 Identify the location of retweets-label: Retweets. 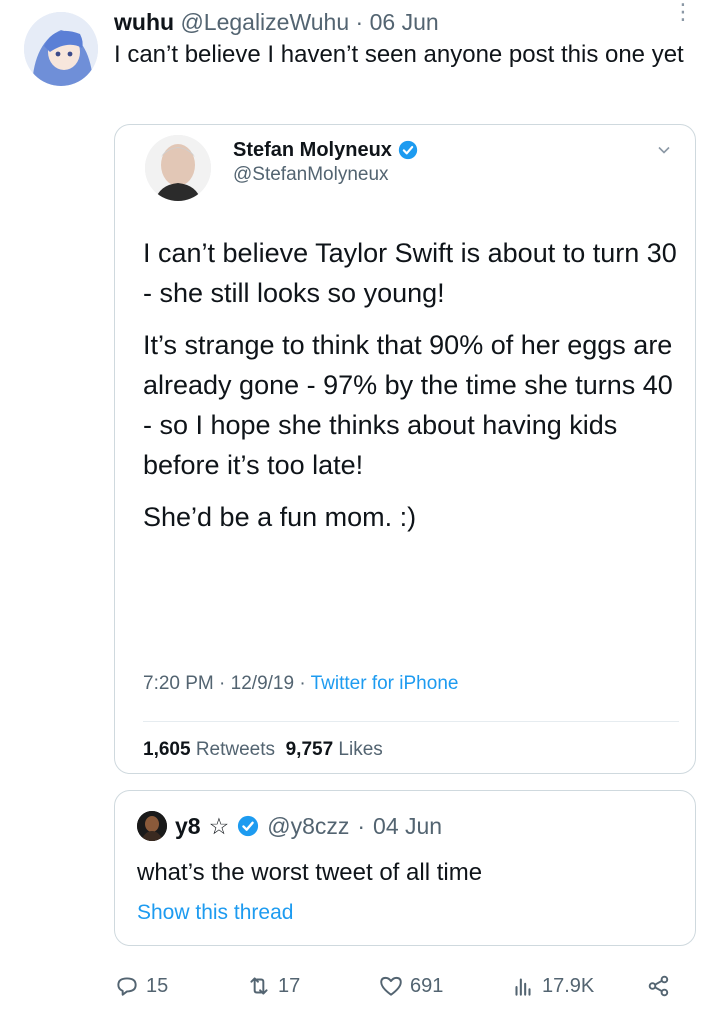
(235, 749).